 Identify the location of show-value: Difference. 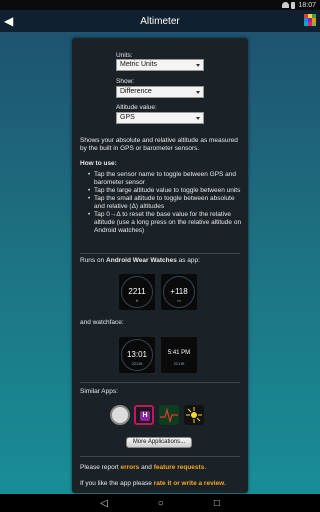
(136, 91).